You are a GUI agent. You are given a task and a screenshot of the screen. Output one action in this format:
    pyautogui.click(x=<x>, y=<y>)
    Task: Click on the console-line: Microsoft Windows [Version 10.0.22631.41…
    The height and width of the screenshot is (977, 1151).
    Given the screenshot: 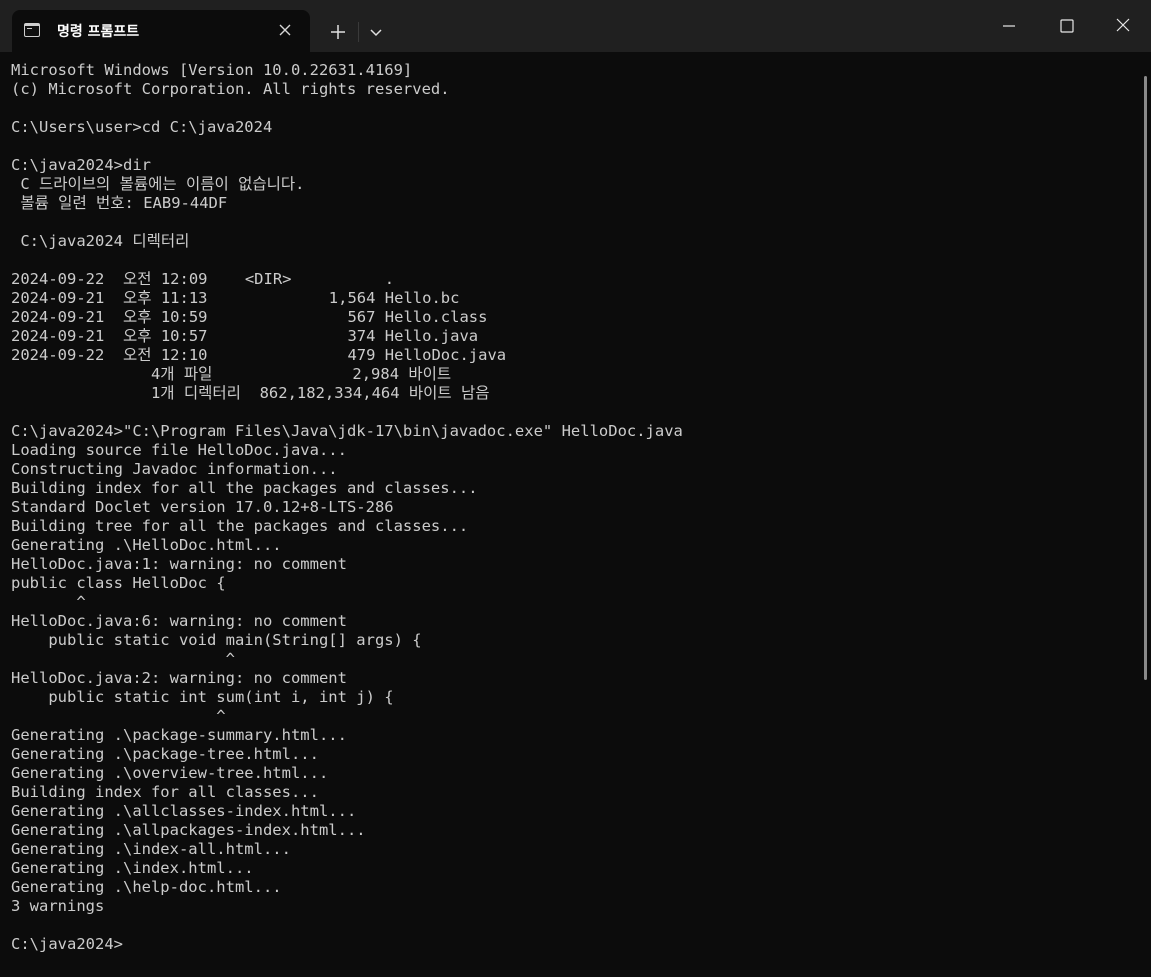 What is the action you would take?
    pyautogui.click(x=212, y=70)
    